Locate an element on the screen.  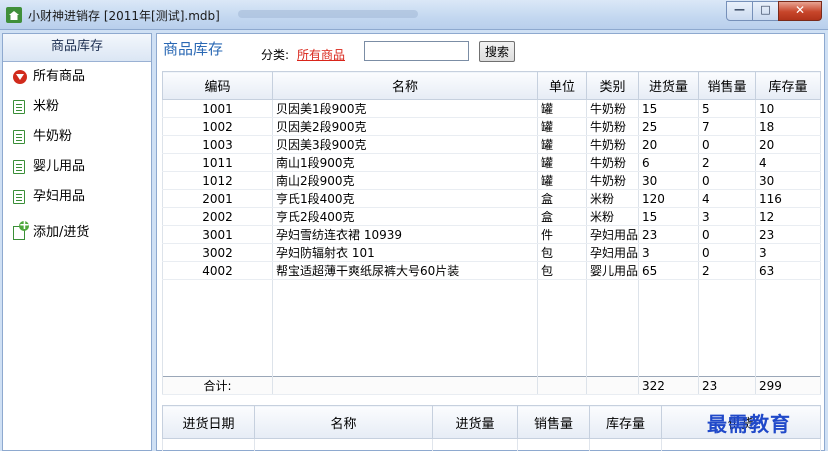
table-row: 2001 亨氏1段400克盒米粉 120 4 116 is located at coordinates (491, 198).